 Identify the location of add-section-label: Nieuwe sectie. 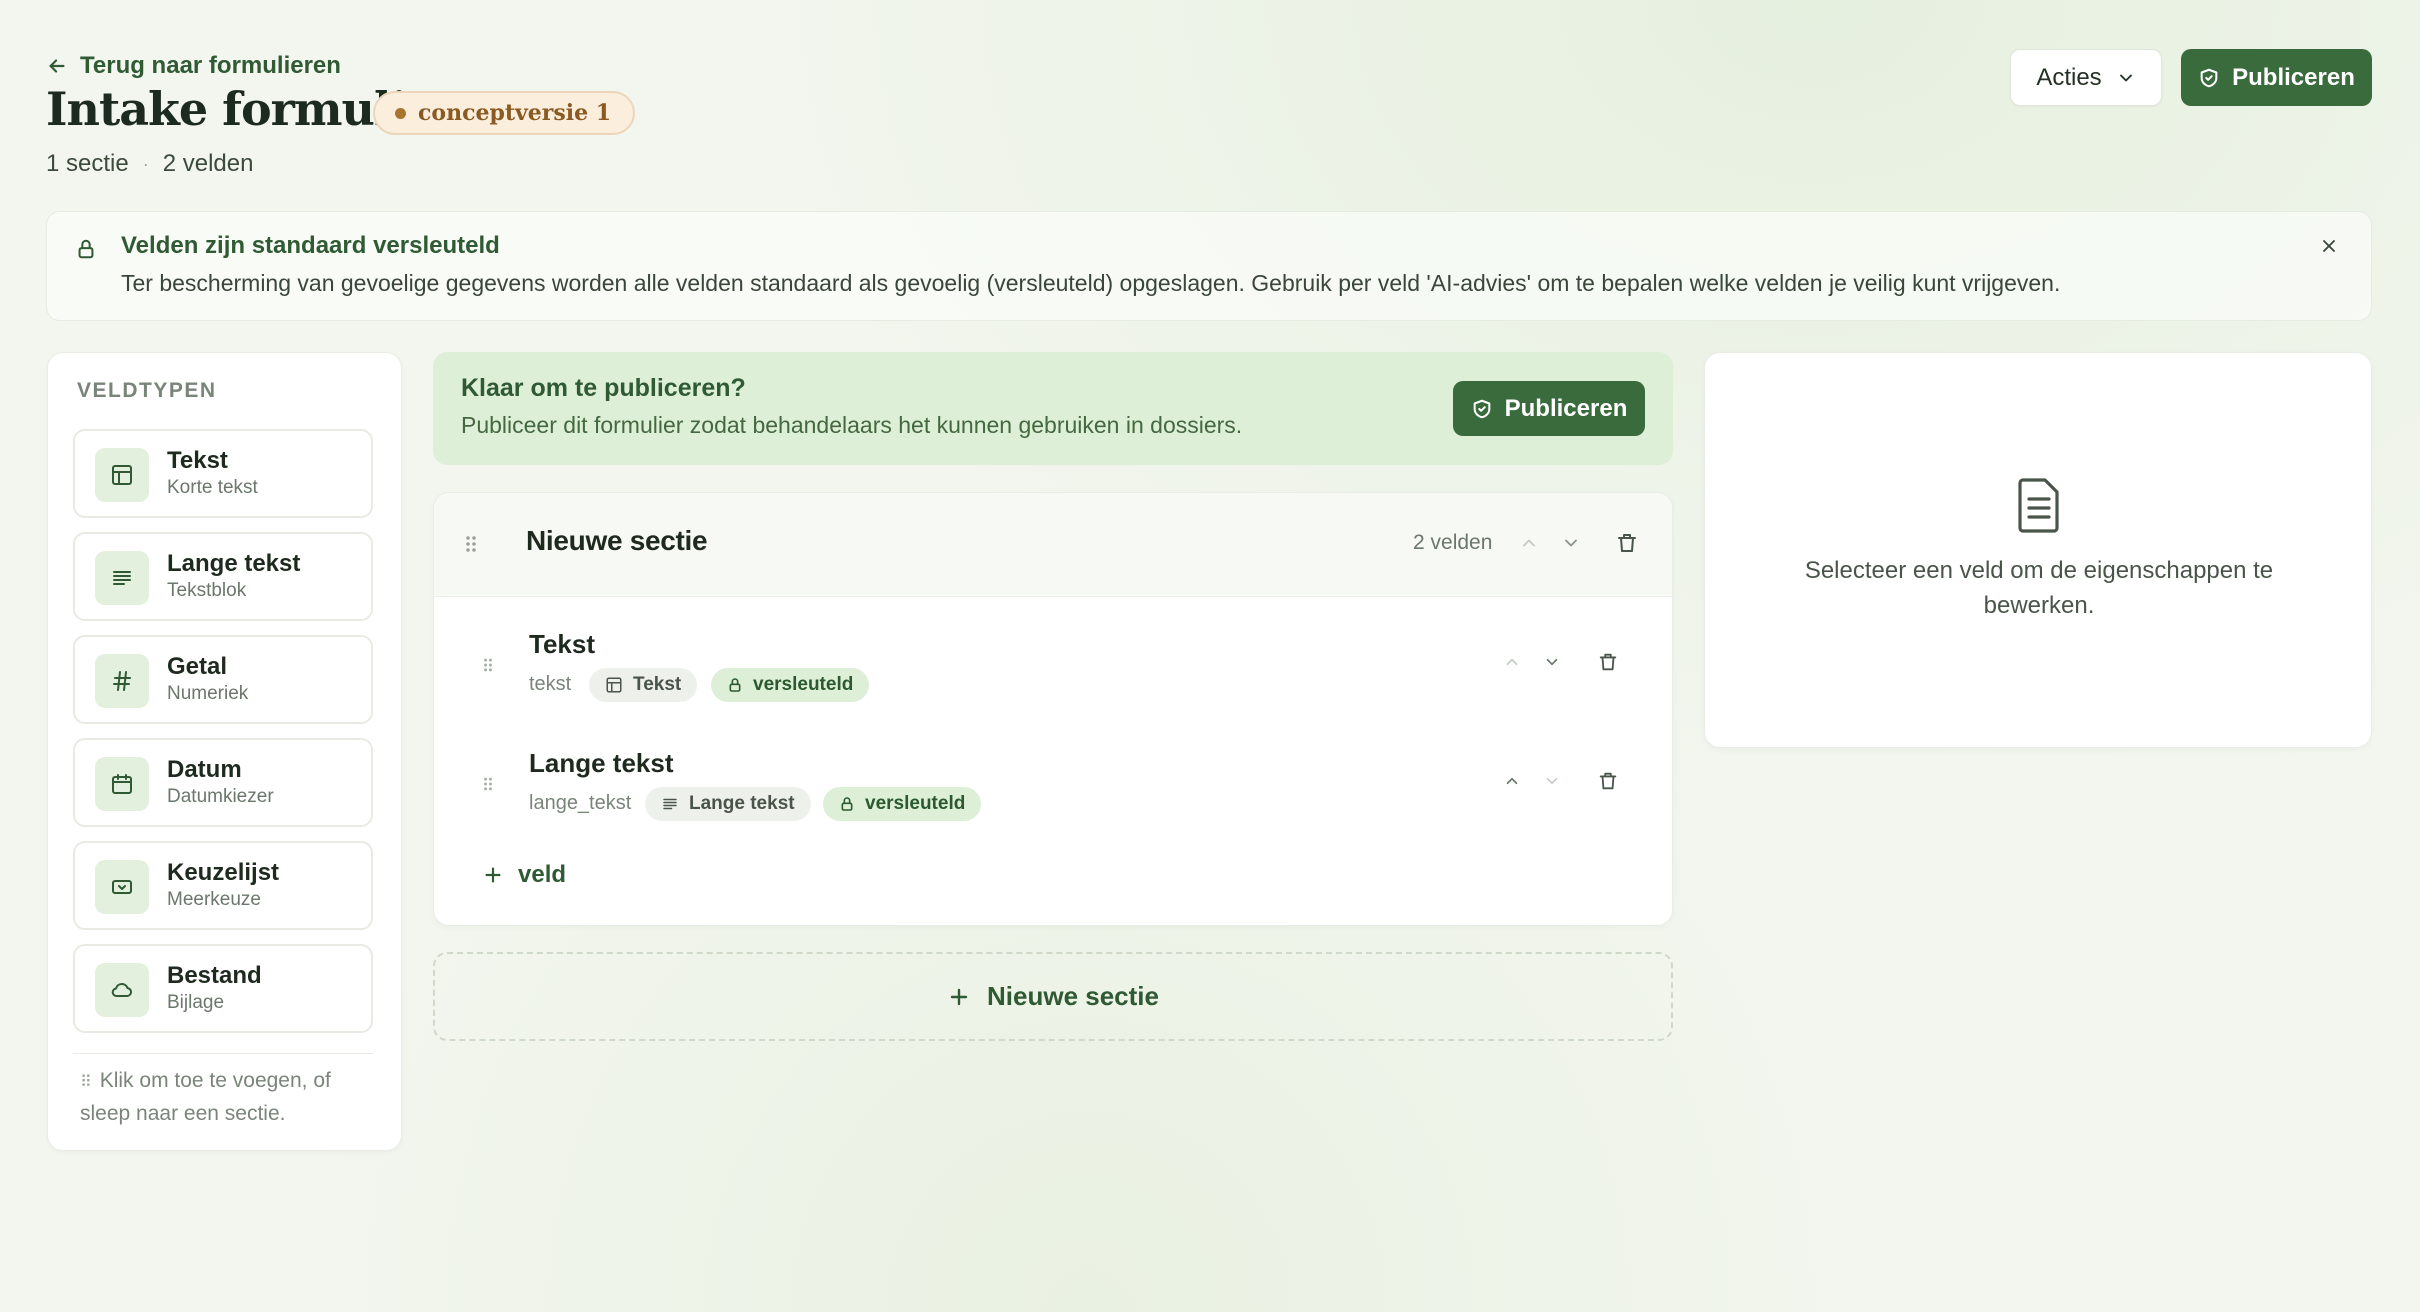
(1073, 996).